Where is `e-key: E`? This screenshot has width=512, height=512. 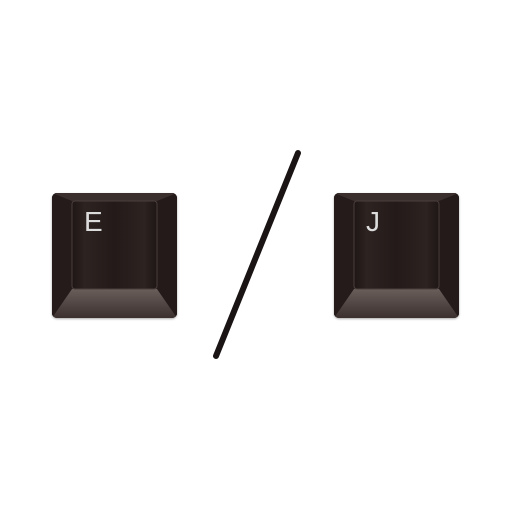
e-key: E is located at coordinates (114, 255).